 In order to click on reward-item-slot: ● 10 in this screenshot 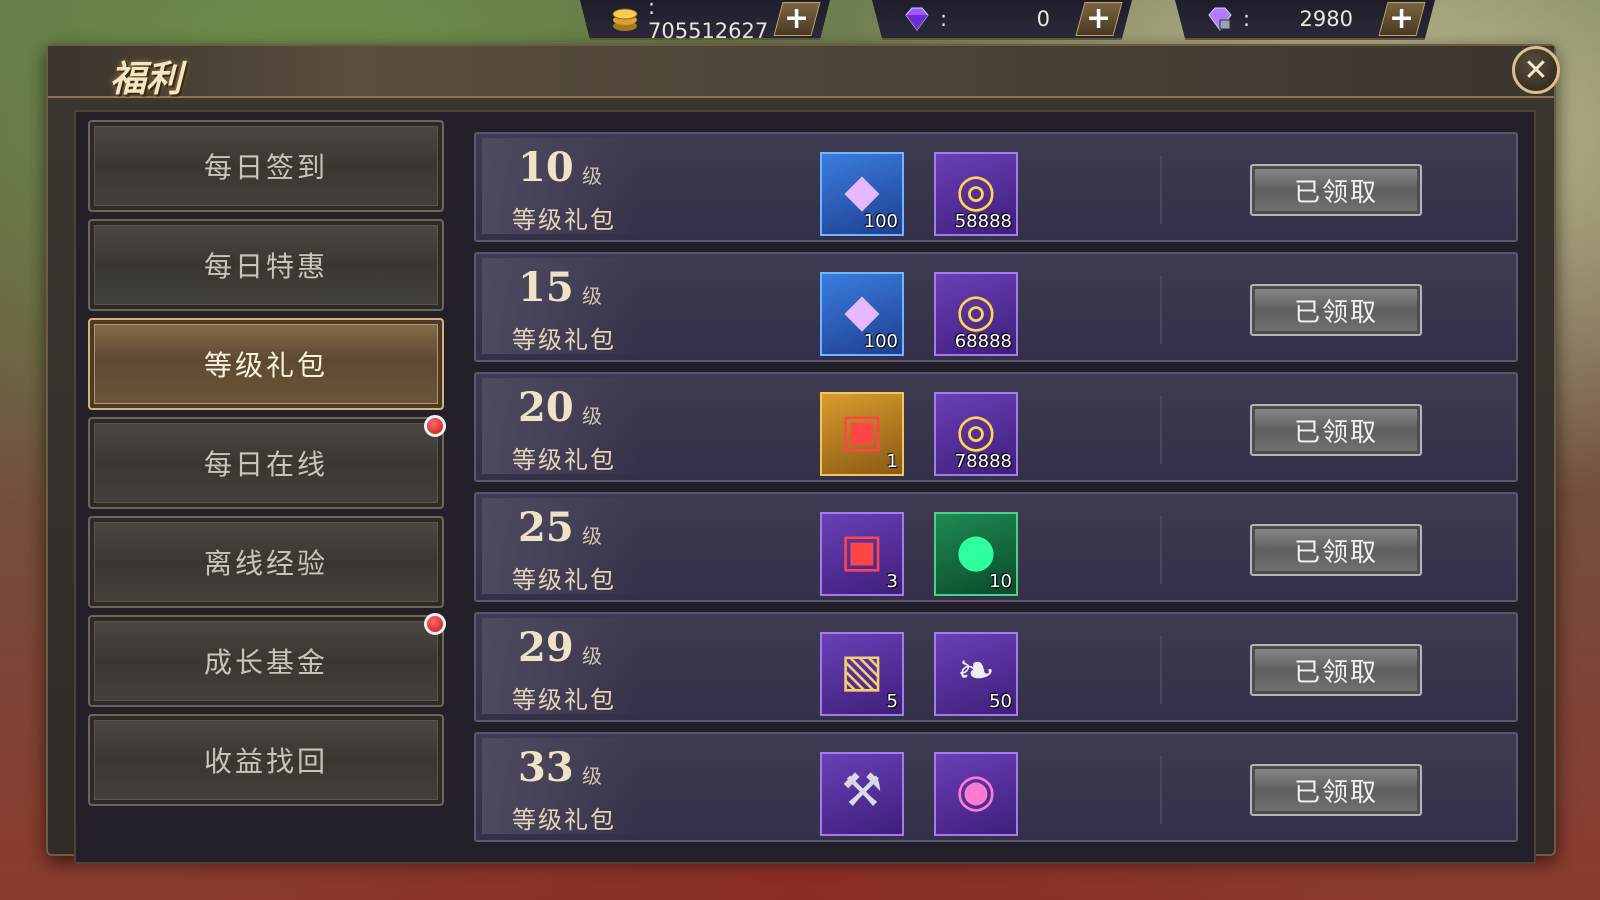, I will do `click(976, 554)`.